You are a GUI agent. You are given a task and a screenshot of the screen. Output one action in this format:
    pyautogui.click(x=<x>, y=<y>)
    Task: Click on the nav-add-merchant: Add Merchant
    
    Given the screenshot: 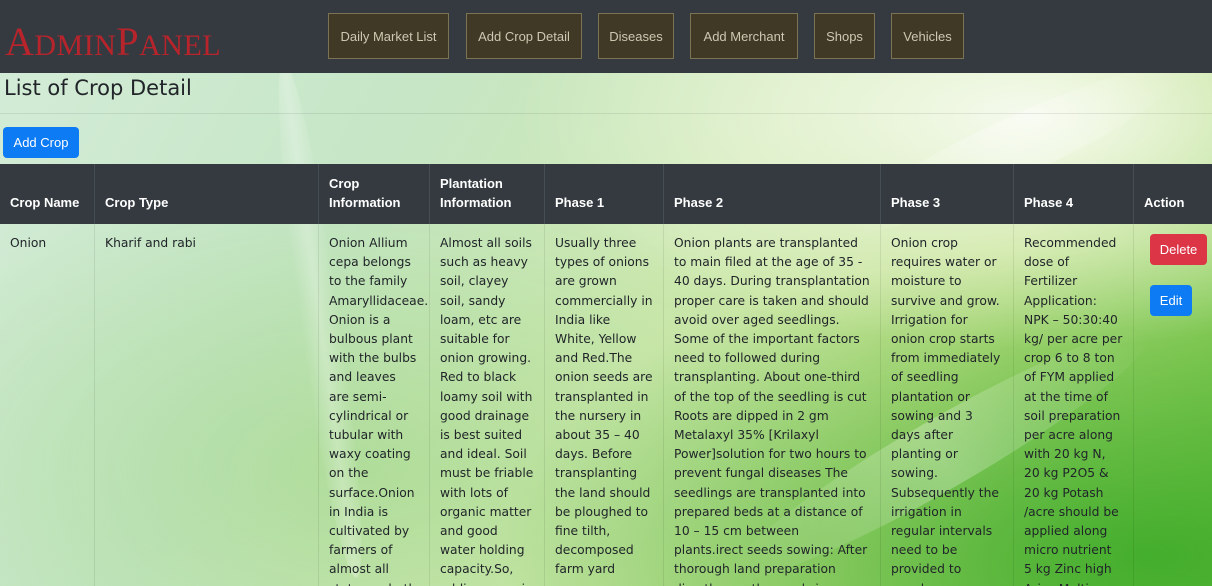 What is the action you would take?
    pyautogui.click(x=744, y=36)
    